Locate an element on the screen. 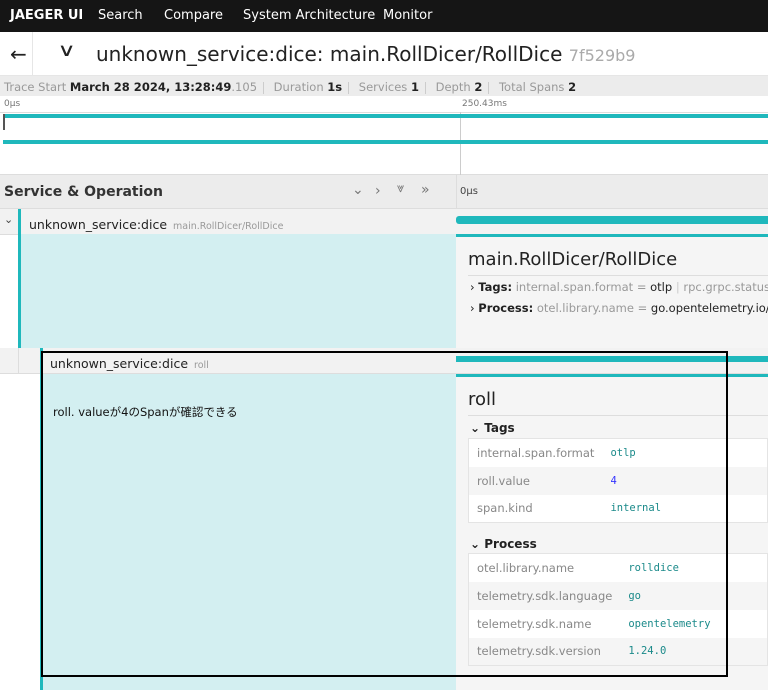  collapse-all-icon: ⩔ is located at coordinates (400, 188).